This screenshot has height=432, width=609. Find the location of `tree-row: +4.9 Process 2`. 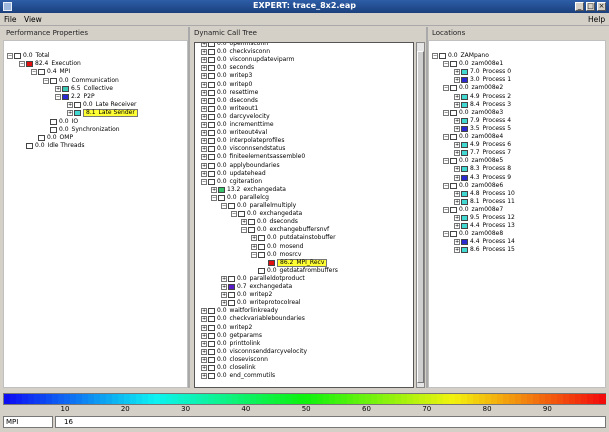

tree-row: +4.9 Process 2 is located at coordinates (482, 97).